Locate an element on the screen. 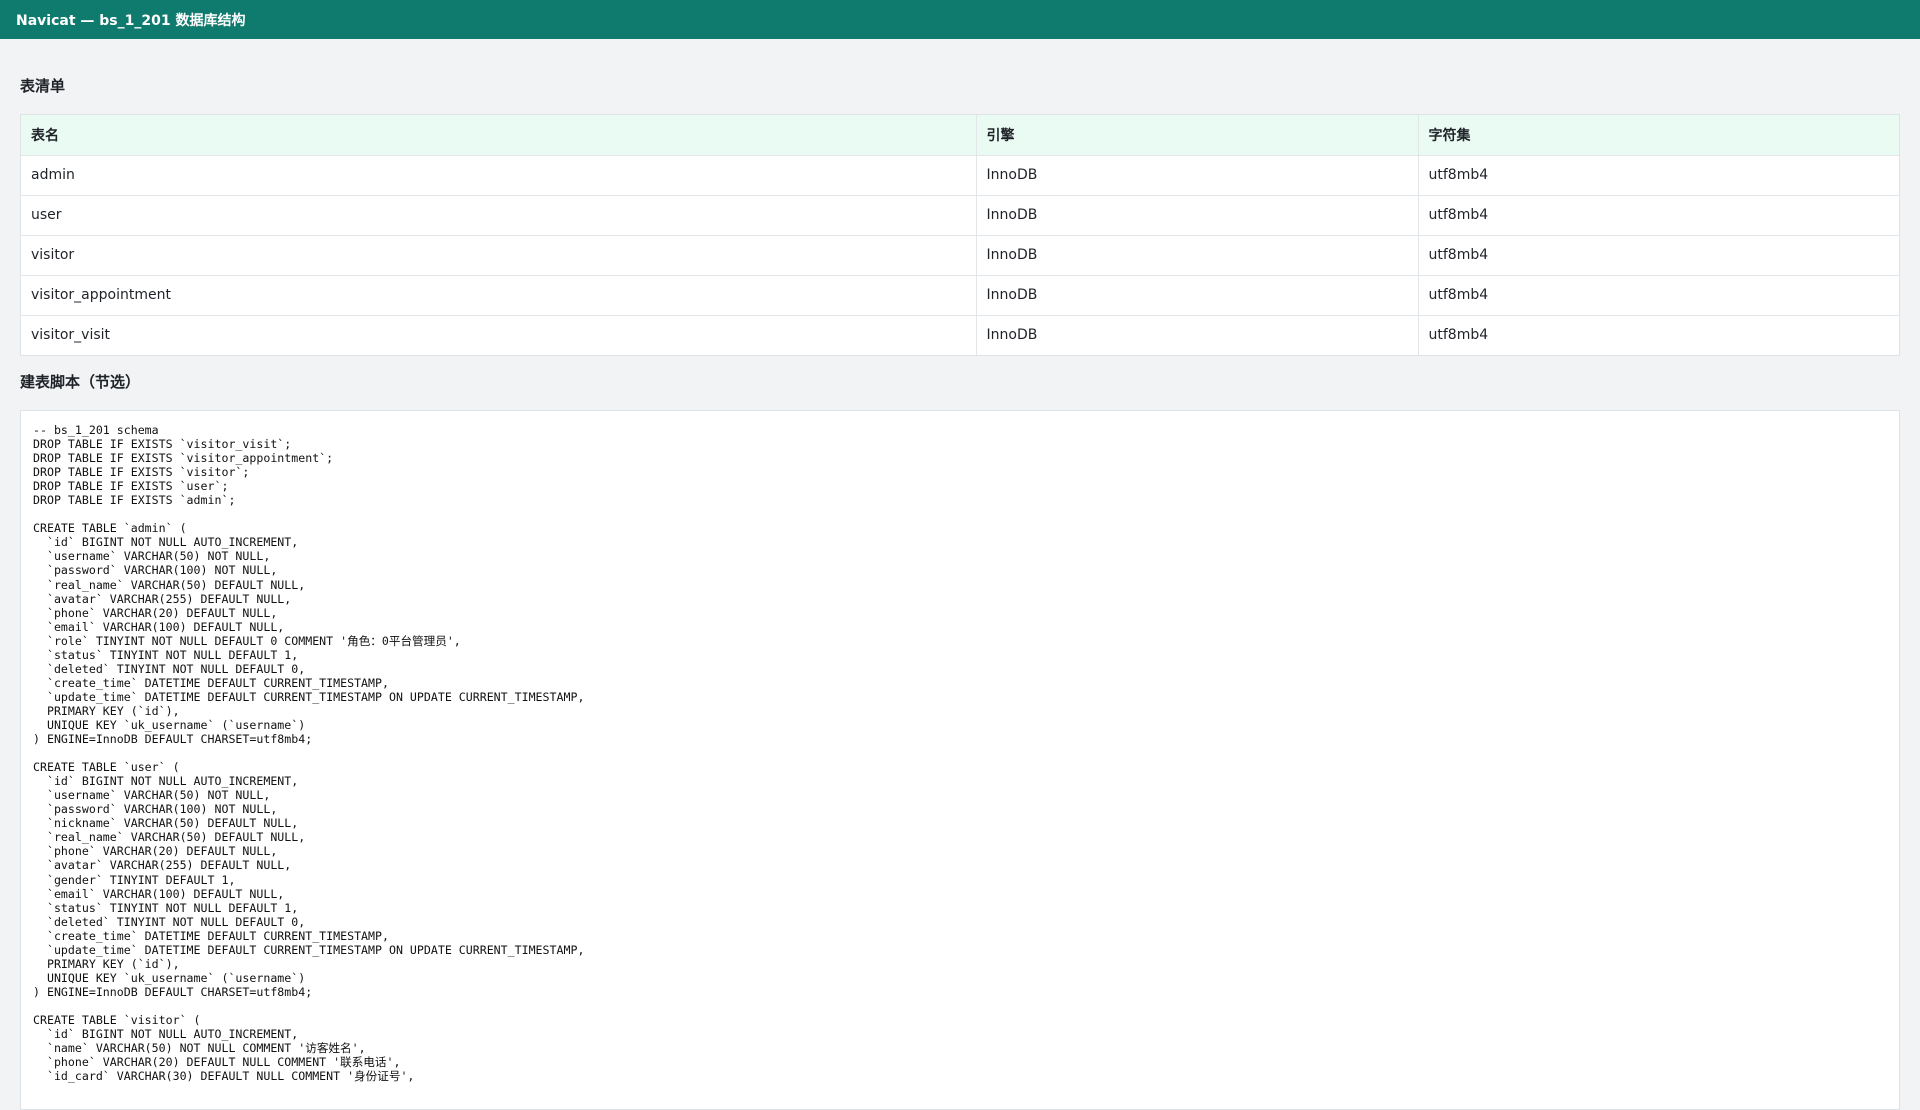 The height and width of the screenshot is (1110, 1920). cell-table-name: admin is located at coordinates (498, 175).